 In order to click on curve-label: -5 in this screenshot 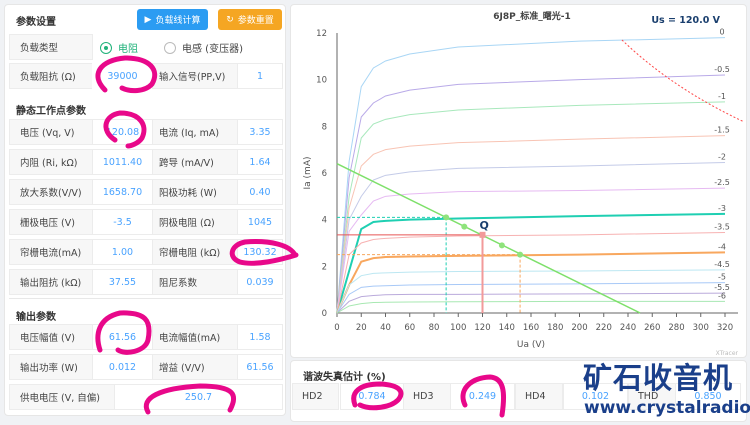, I will do `click(722, 277)`.